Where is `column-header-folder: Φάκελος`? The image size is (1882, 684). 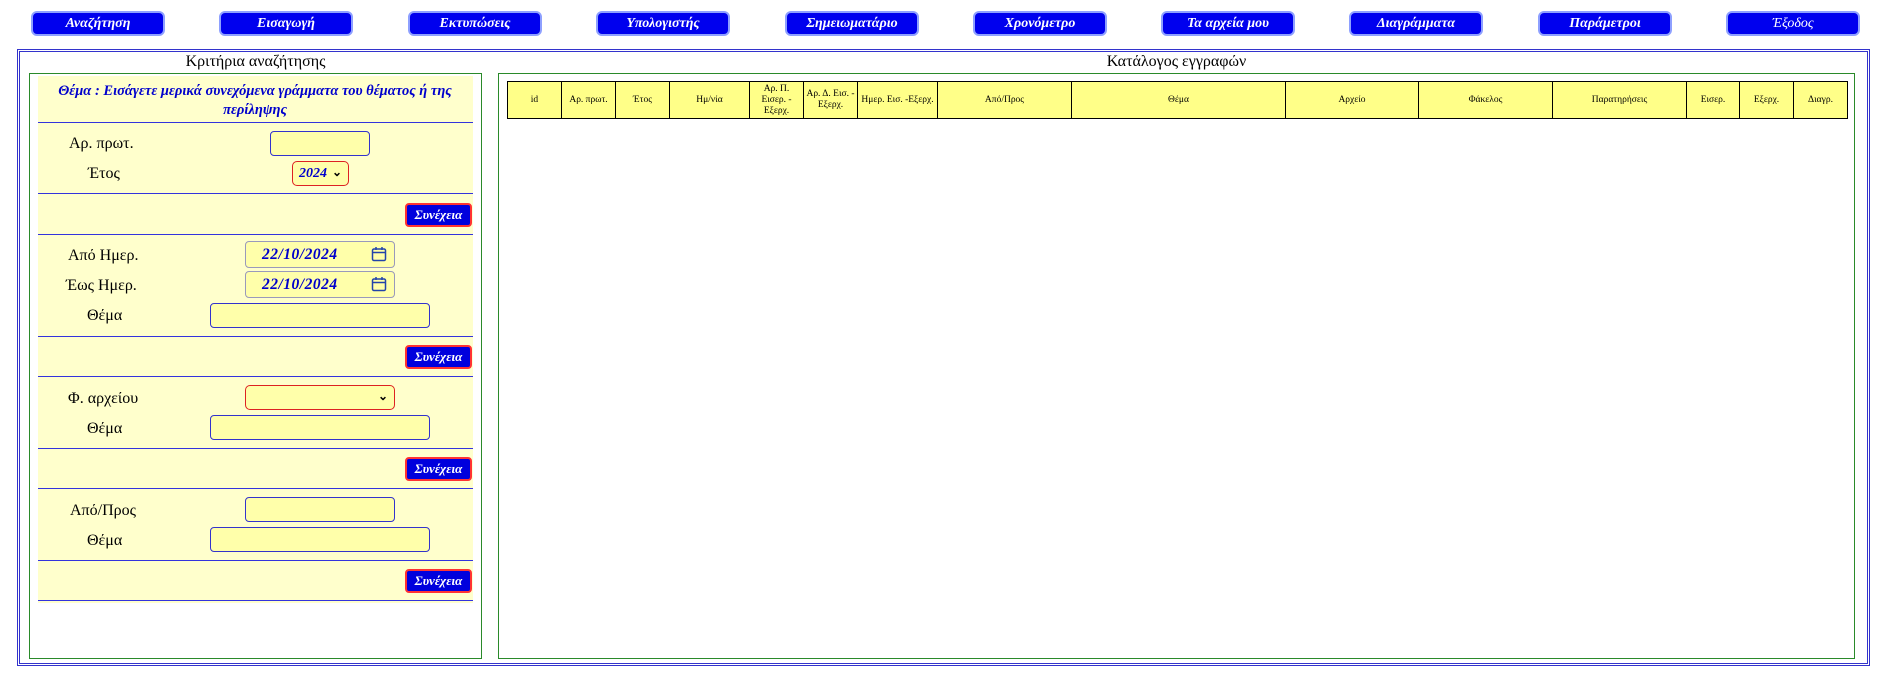 column-header-folder: Φάκελος is located at coordinates (1486, 100).